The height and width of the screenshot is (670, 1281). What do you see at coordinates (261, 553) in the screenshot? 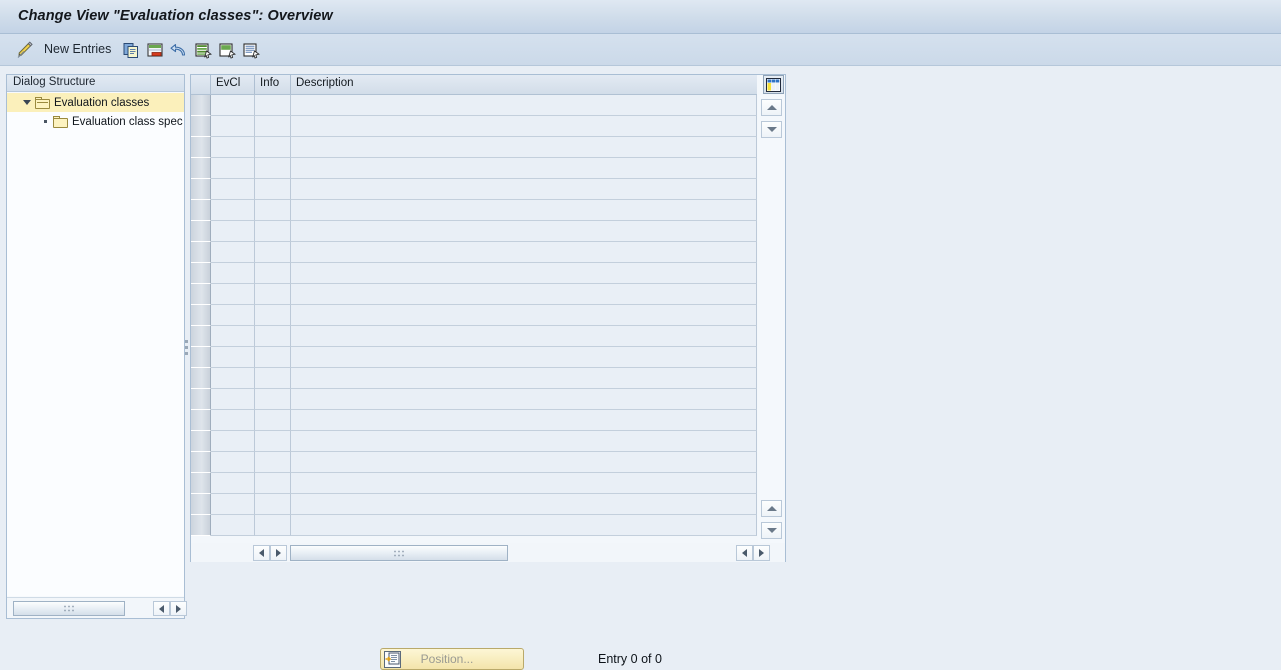
I see `table-scroll-left-button` at bounding box center [261, 553].